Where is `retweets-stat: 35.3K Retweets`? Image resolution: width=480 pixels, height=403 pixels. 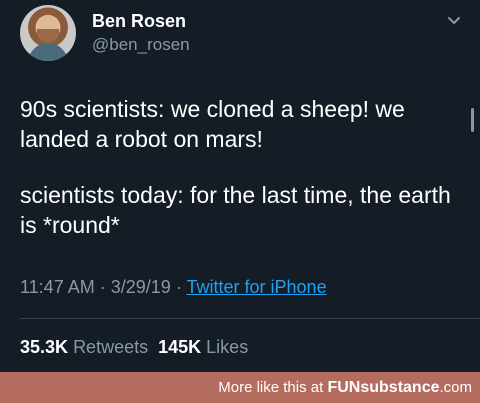
retweets-stat: 35.3K Retweets is located at coordinates (84, 347).